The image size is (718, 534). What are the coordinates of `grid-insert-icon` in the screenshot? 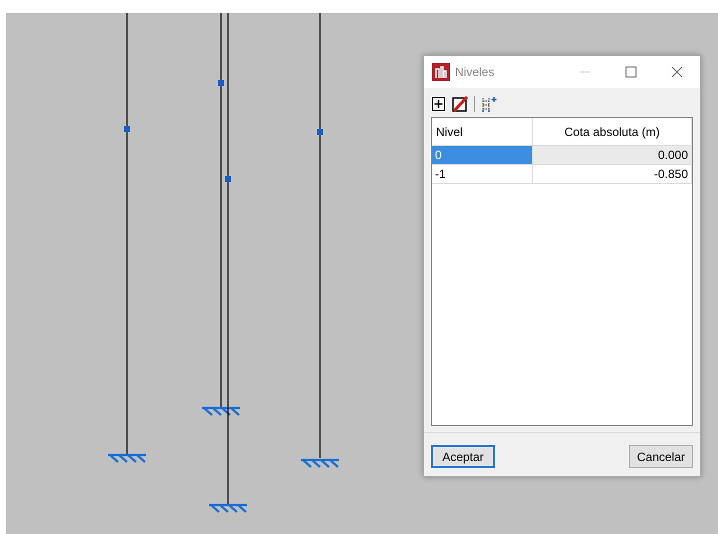 It's located at (490, 104).